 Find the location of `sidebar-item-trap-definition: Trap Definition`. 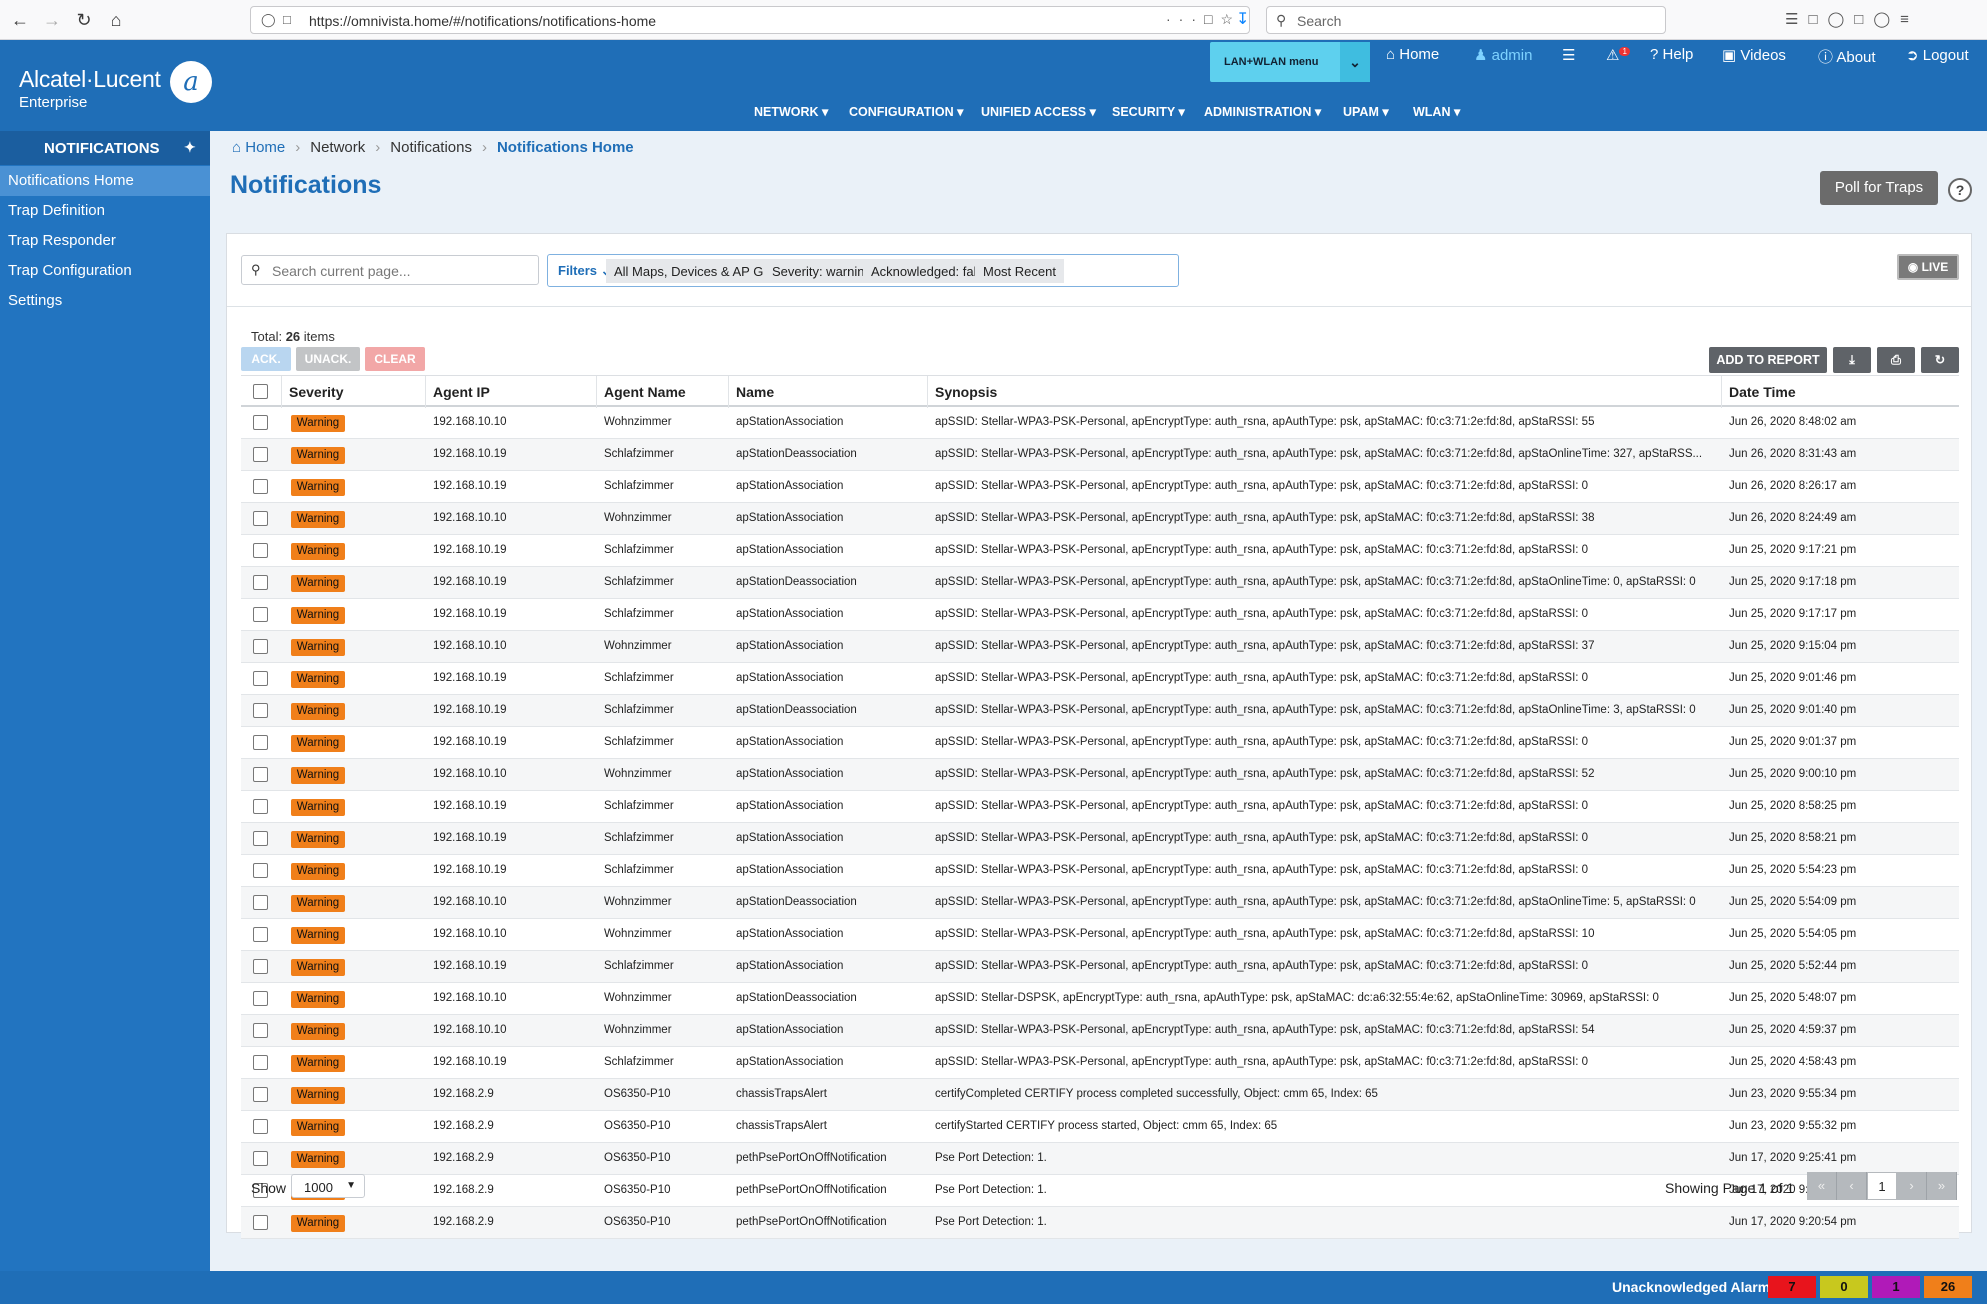

sidebar-item-trap-definition: Trap Definition is located at coordinates (105, 211).